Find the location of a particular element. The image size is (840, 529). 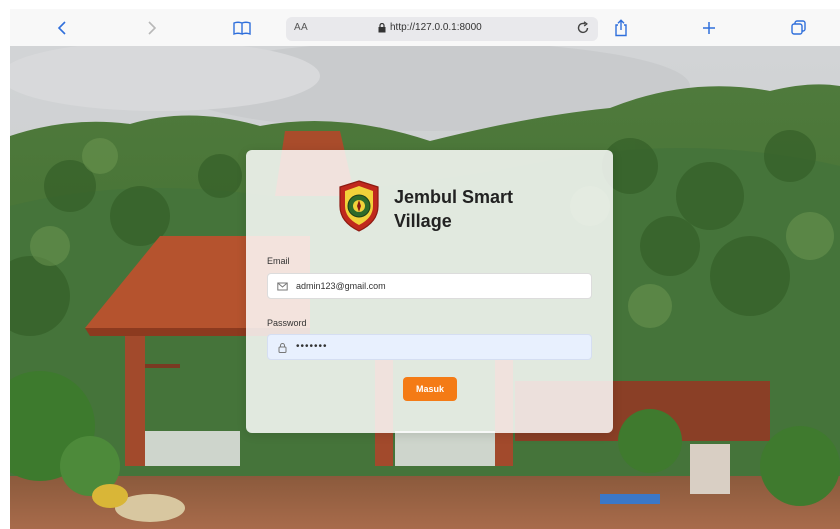

password-label: Password is located at coordinates (287, 323).